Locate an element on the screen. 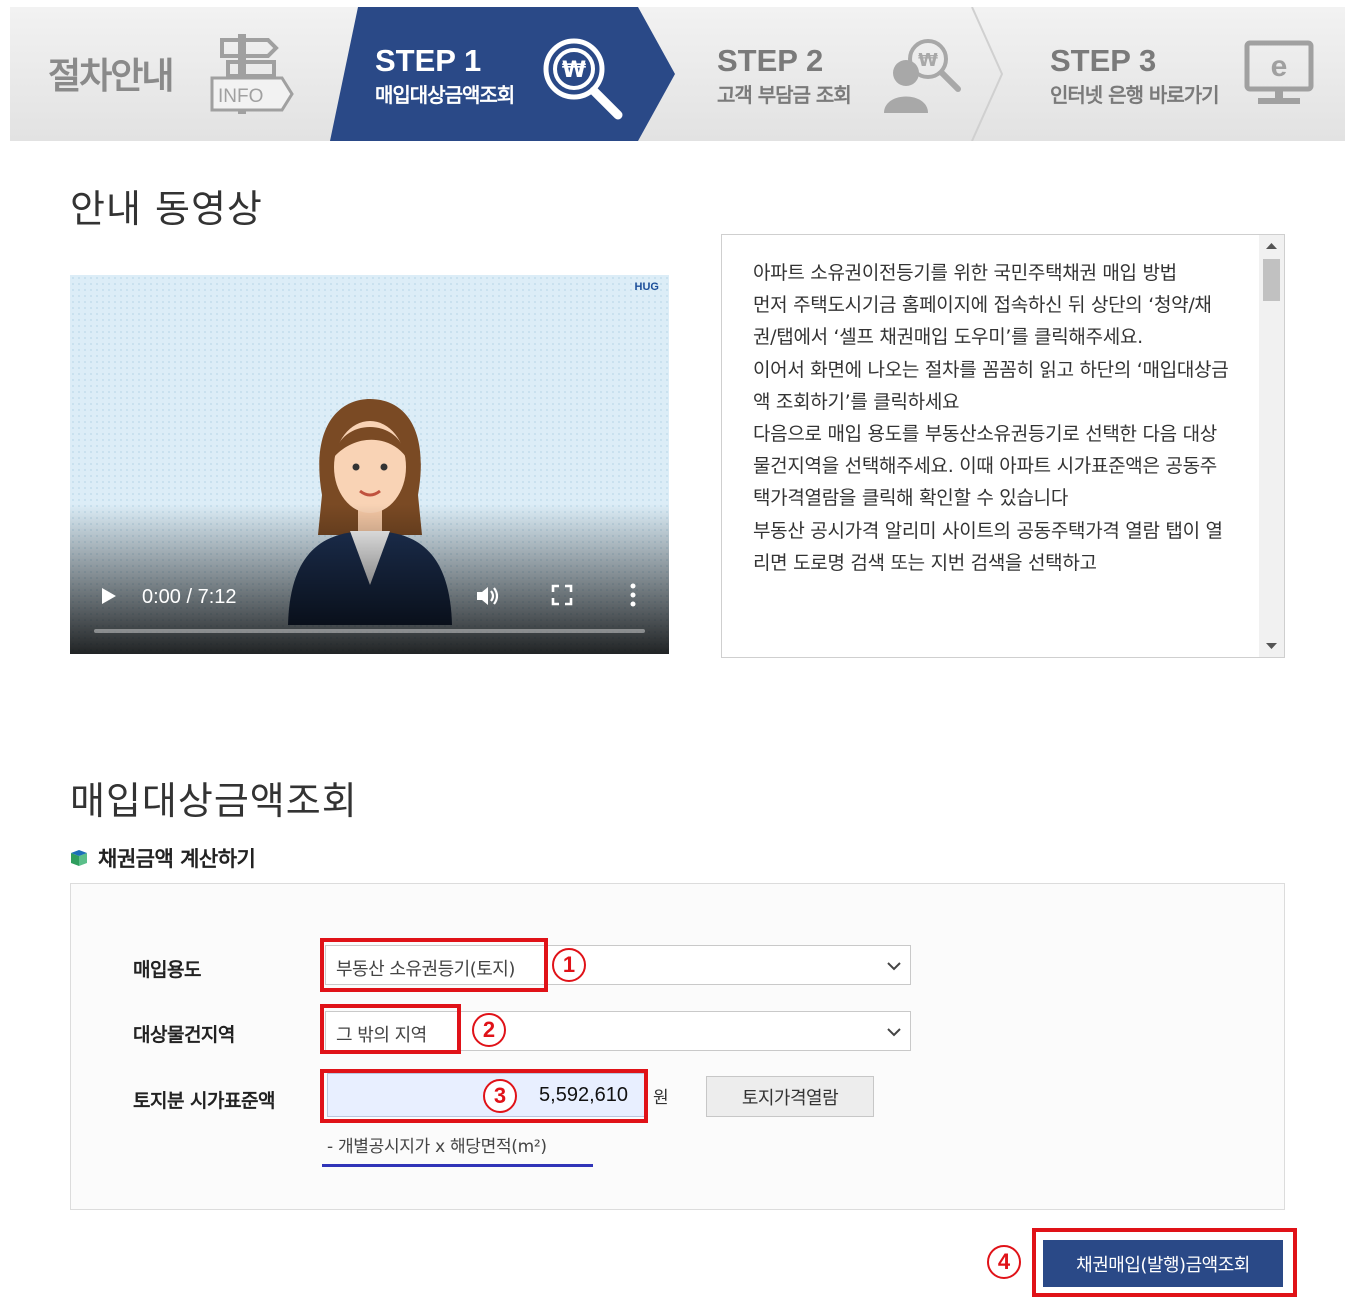 The image size is (1349, 1303). region-label: 대상물건지역 is located at coordinates (184, 1035).